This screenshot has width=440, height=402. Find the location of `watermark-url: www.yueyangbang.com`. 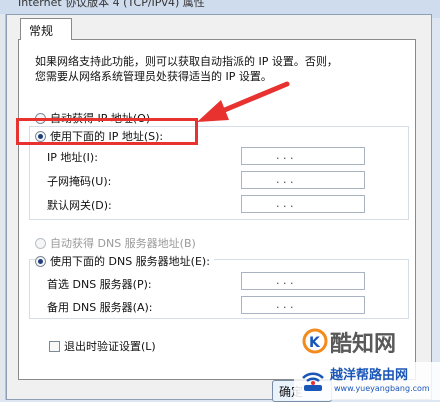

watermark-url: www.yueyangbang.com is located at coordinates (382, 388).